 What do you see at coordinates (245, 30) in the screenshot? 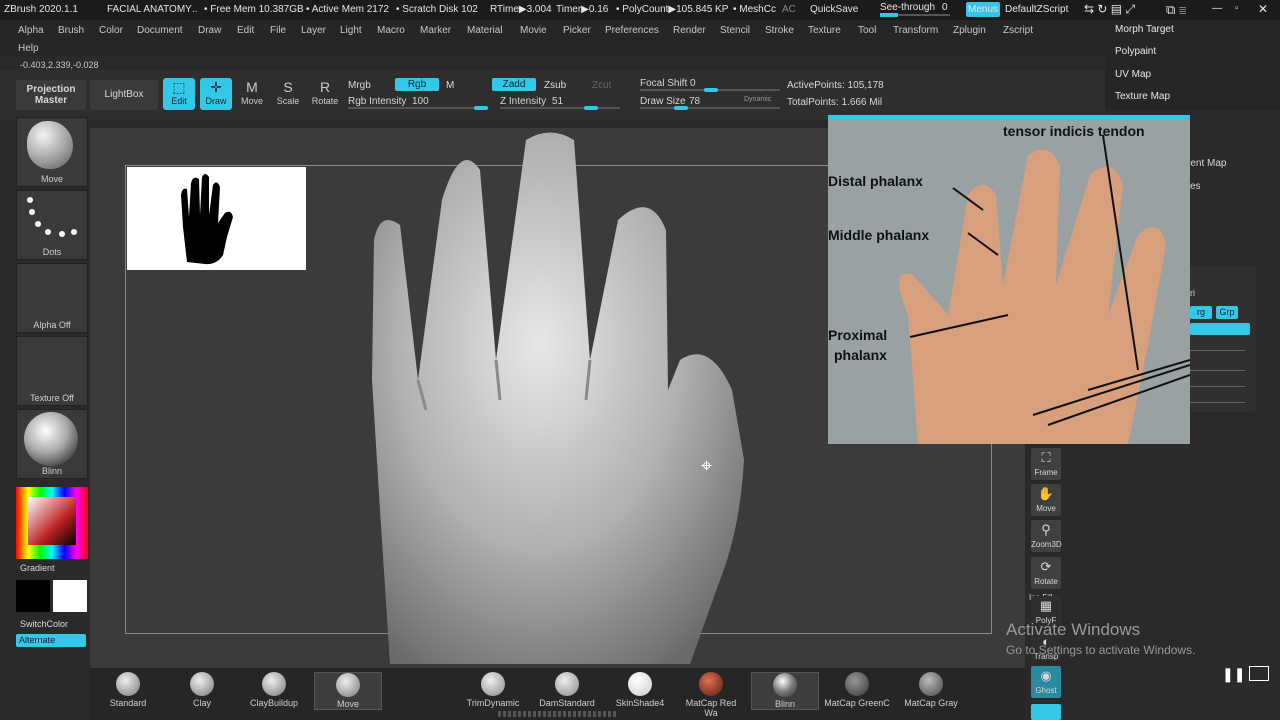
I see `menu-edit: Edit` at bounding box center [245, 30].